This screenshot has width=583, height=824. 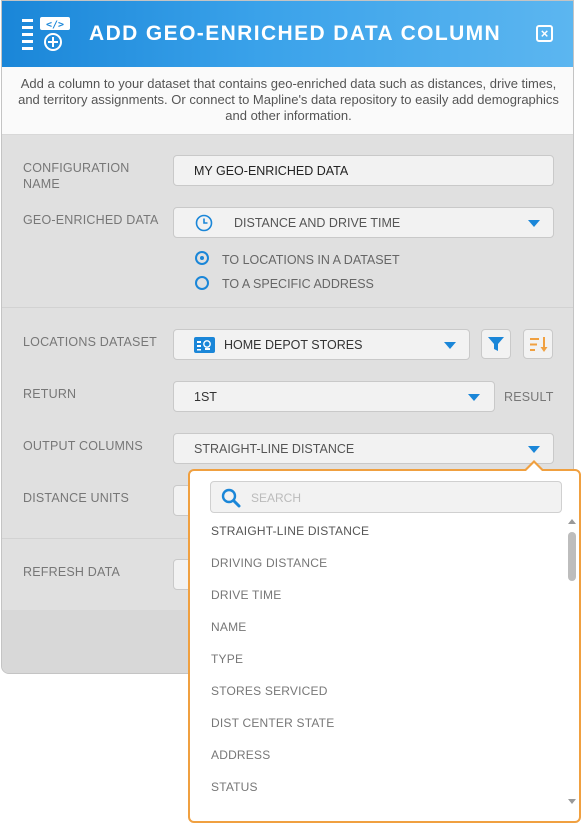 What do you see at coordinates (287, 307) in the screenshot?
I see `section-divider` at bounding box center [287, 307].